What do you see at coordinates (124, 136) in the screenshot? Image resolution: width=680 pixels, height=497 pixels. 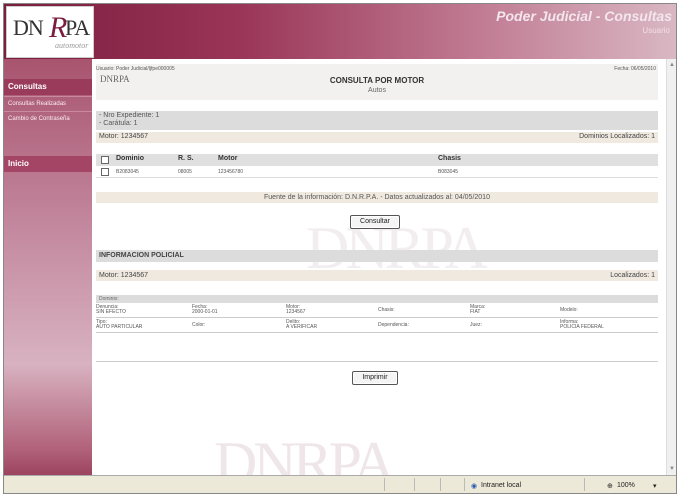 I see `motor-label: Motor: 1234567` at bounding box center [124, 136].